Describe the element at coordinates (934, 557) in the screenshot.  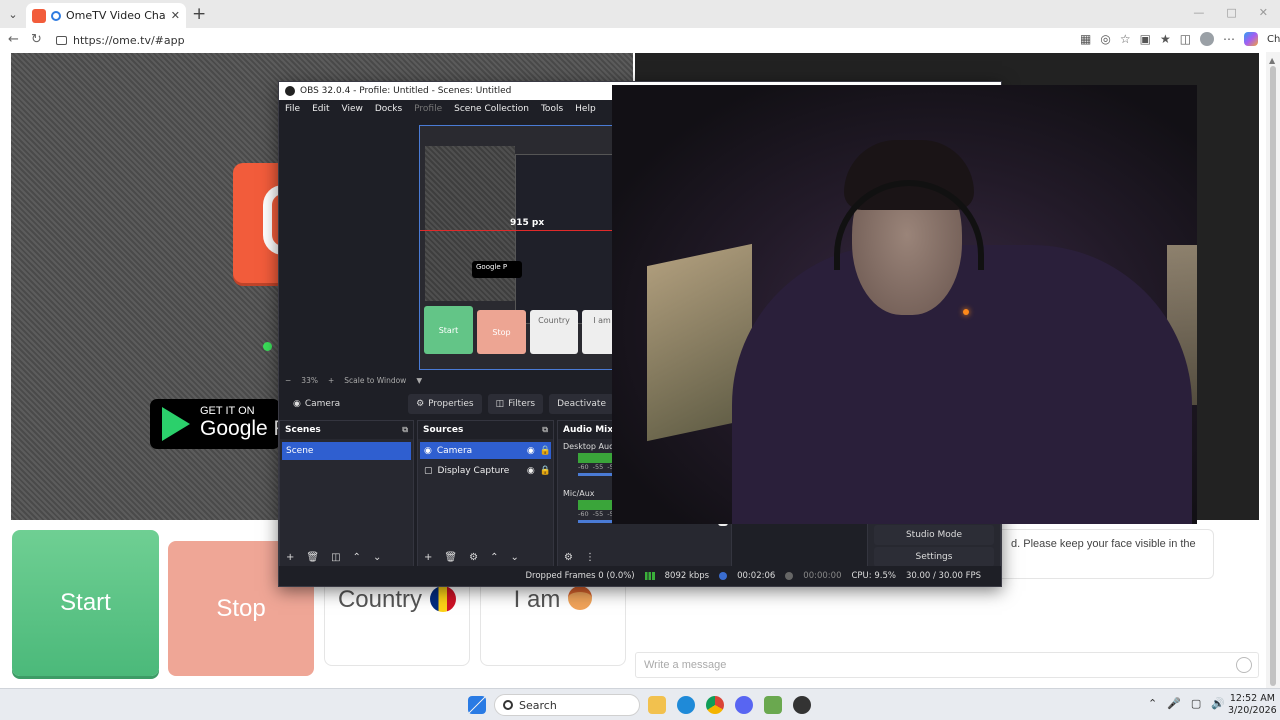
I see `settings-button: Settings` at that location.